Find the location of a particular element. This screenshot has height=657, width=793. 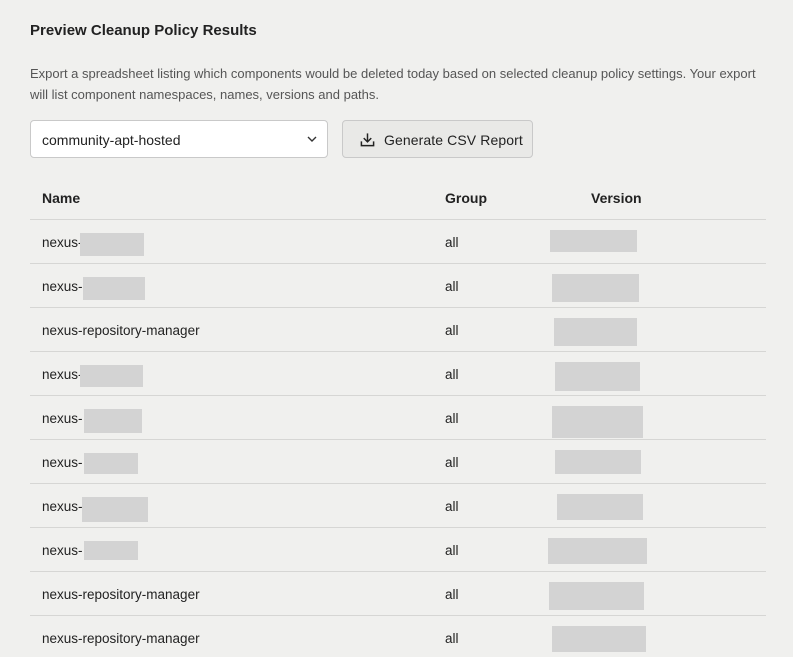

table-header: Name Group Version is located at coordinates (398, 198).